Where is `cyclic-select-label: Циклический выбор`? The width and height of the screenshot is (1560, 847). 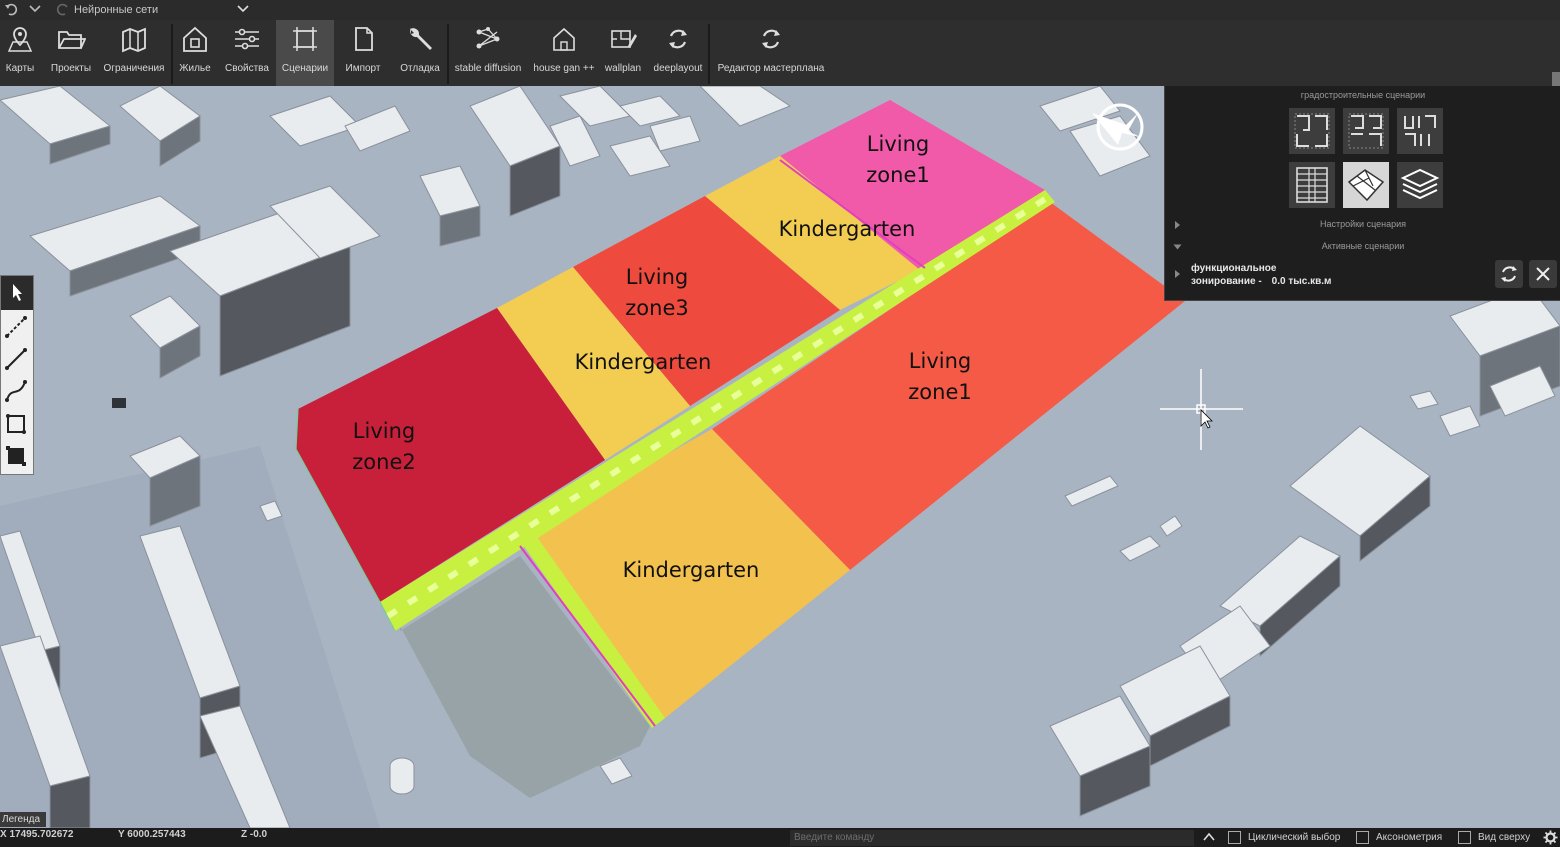
cyclic-select-label: Циклический выбор is located at coordinates (1294, 837).